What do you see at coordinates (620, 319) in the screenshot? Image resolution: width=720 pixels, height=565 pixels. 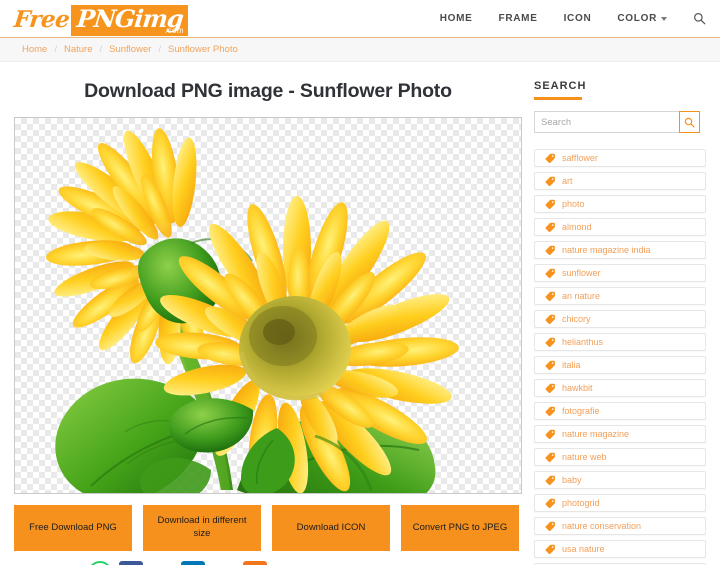 I see `tag-item: chicory` at bounding box center [620, 319].